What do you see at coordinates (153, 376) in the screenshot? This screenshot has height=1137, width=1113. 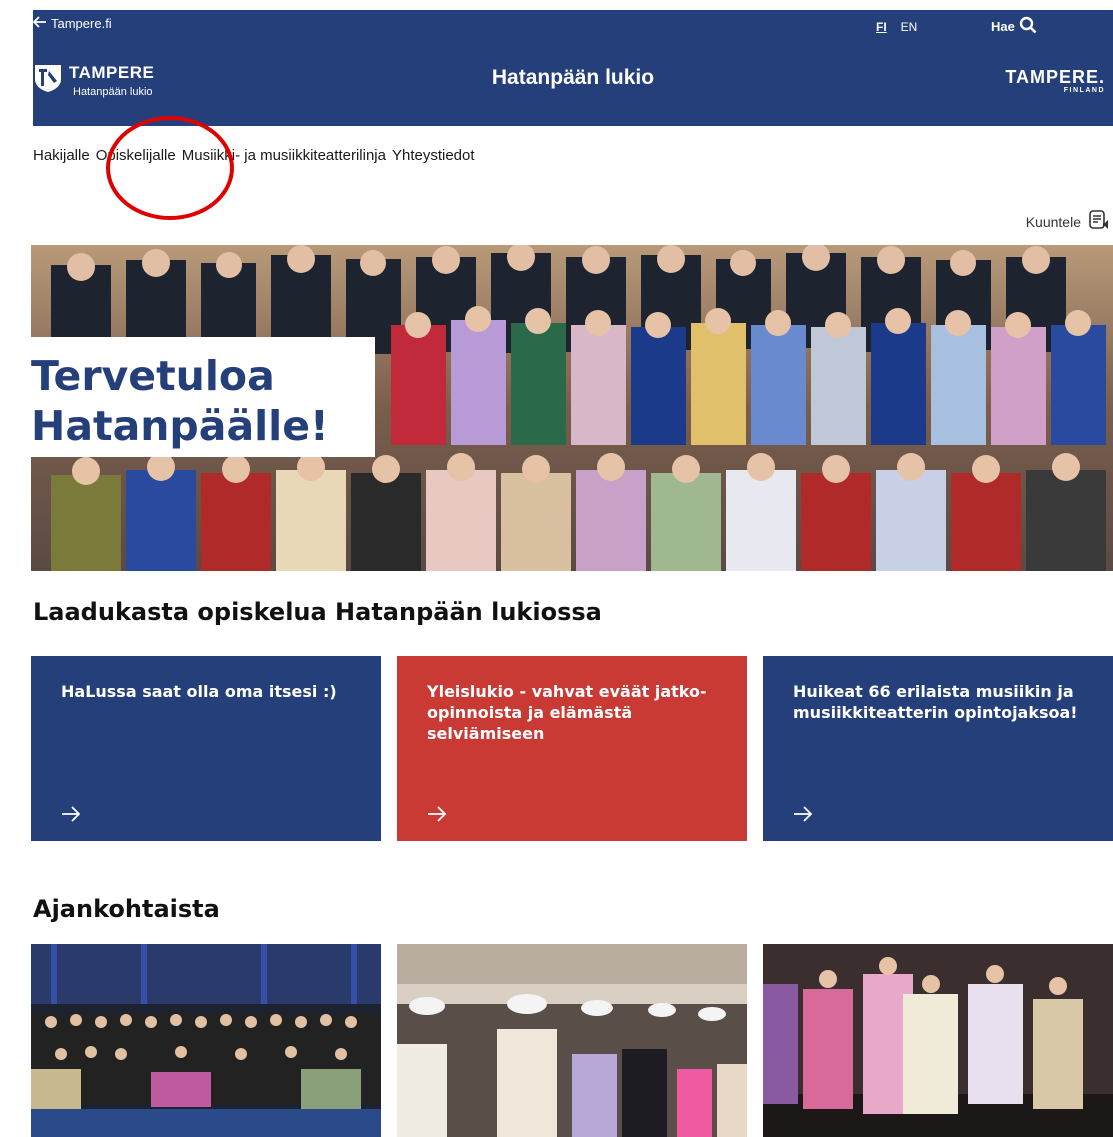 I see `hero-title-line1: Tervetuloa` at bounding box center [153, 376].